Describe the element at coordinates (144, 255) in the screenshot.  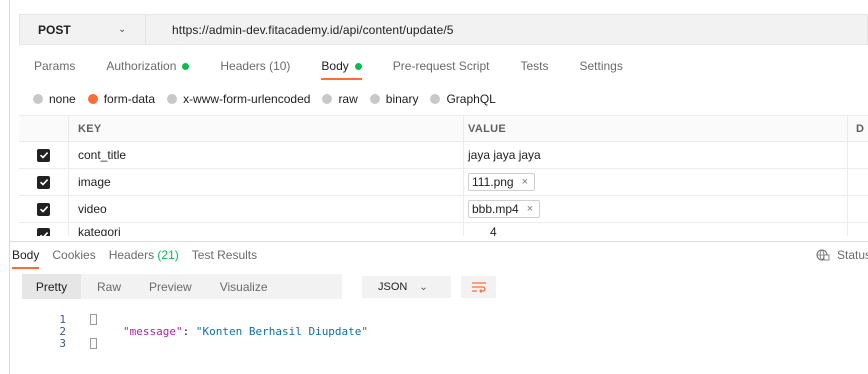
I see `tab-response-headers: Headers (21)` at that location.